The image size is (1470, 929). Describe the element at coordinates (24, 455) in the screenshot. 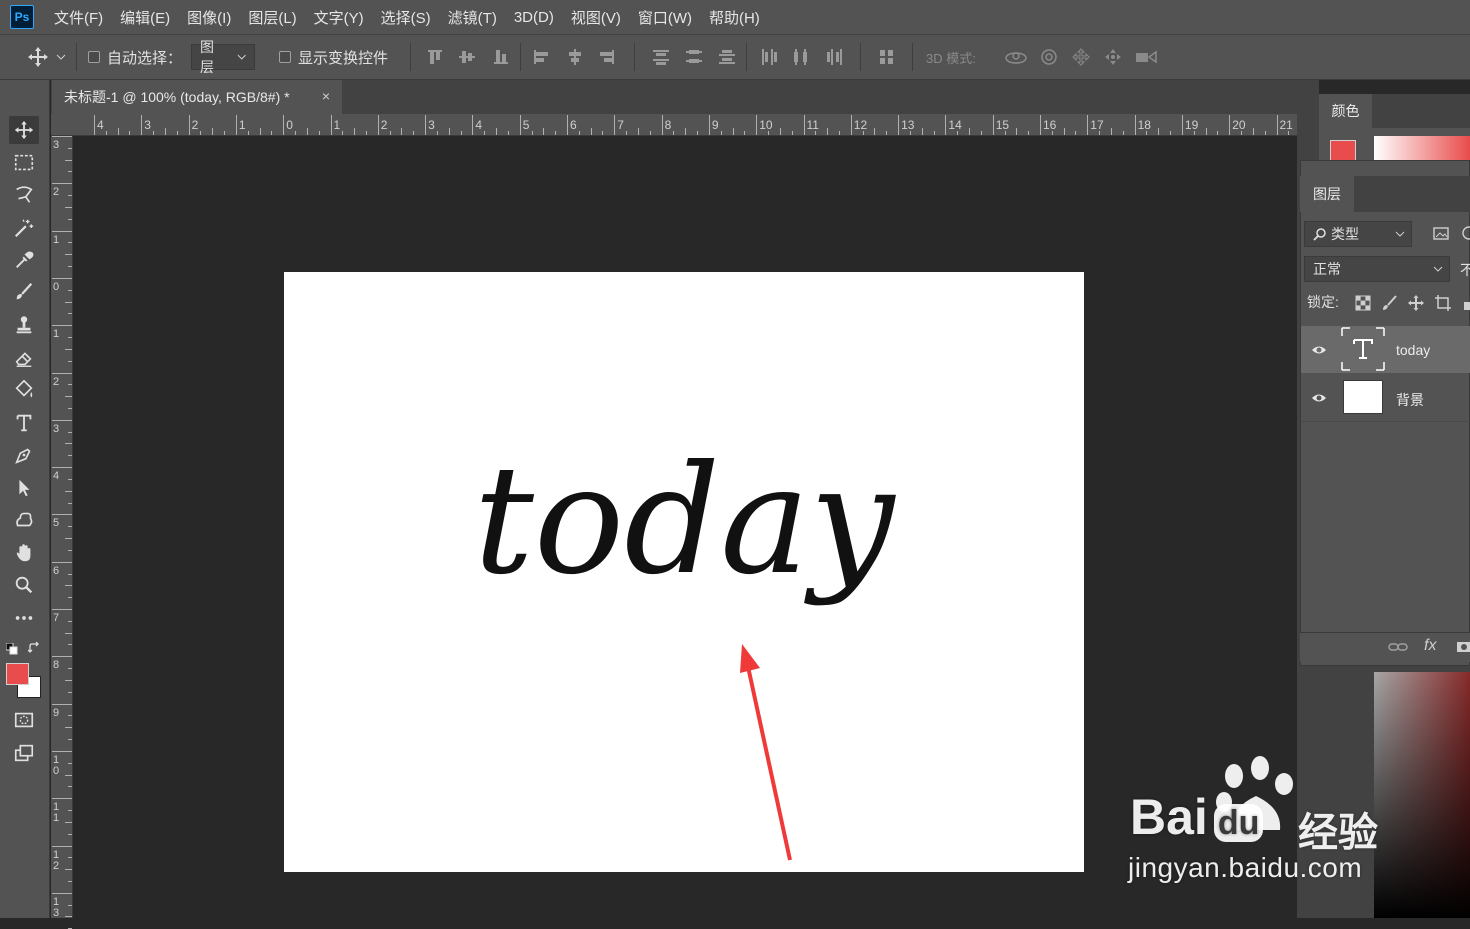

I see `pen-tool` at that location.